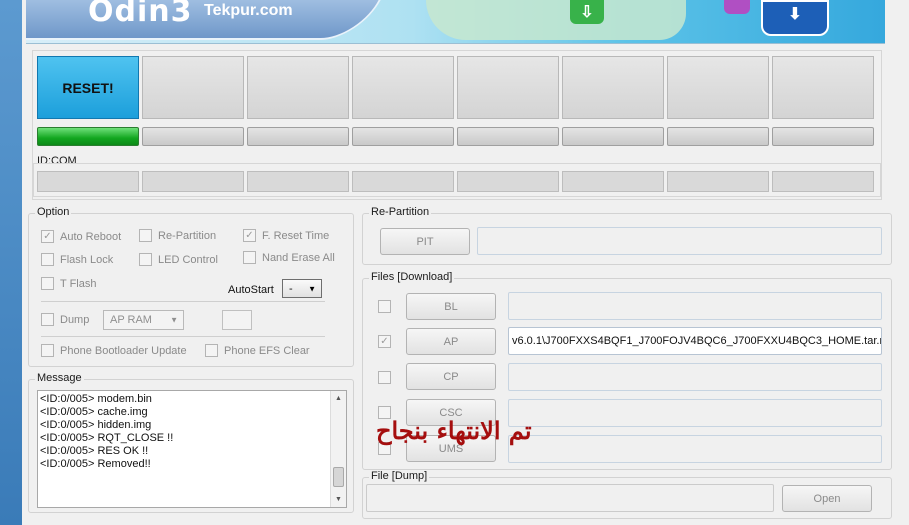  I want to click on pit-button: PIT, so click(425, 241).